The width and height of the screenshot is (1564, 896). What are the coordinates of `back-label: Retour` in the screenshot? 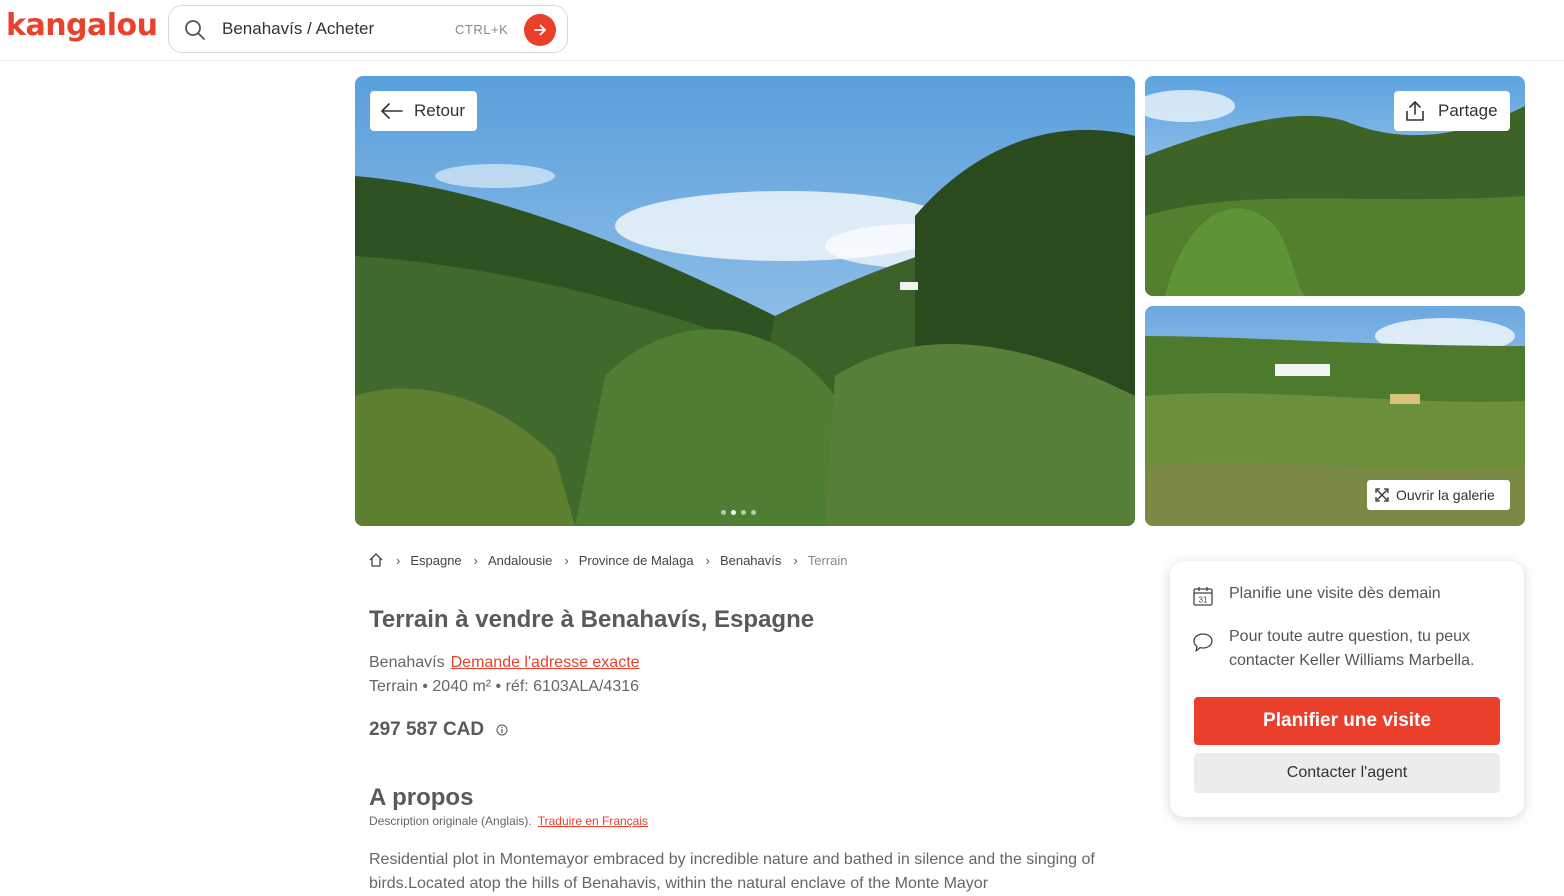 It's located at (440, 110).